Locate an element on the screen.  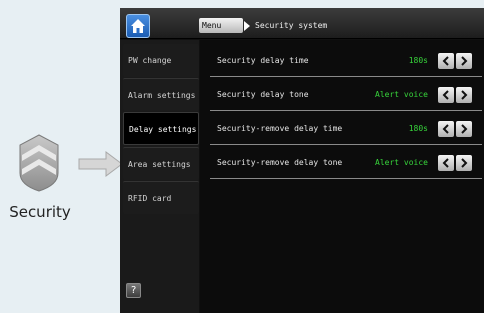
sidebar-item-pw-change: PW change is located at coordinates (161, 60).